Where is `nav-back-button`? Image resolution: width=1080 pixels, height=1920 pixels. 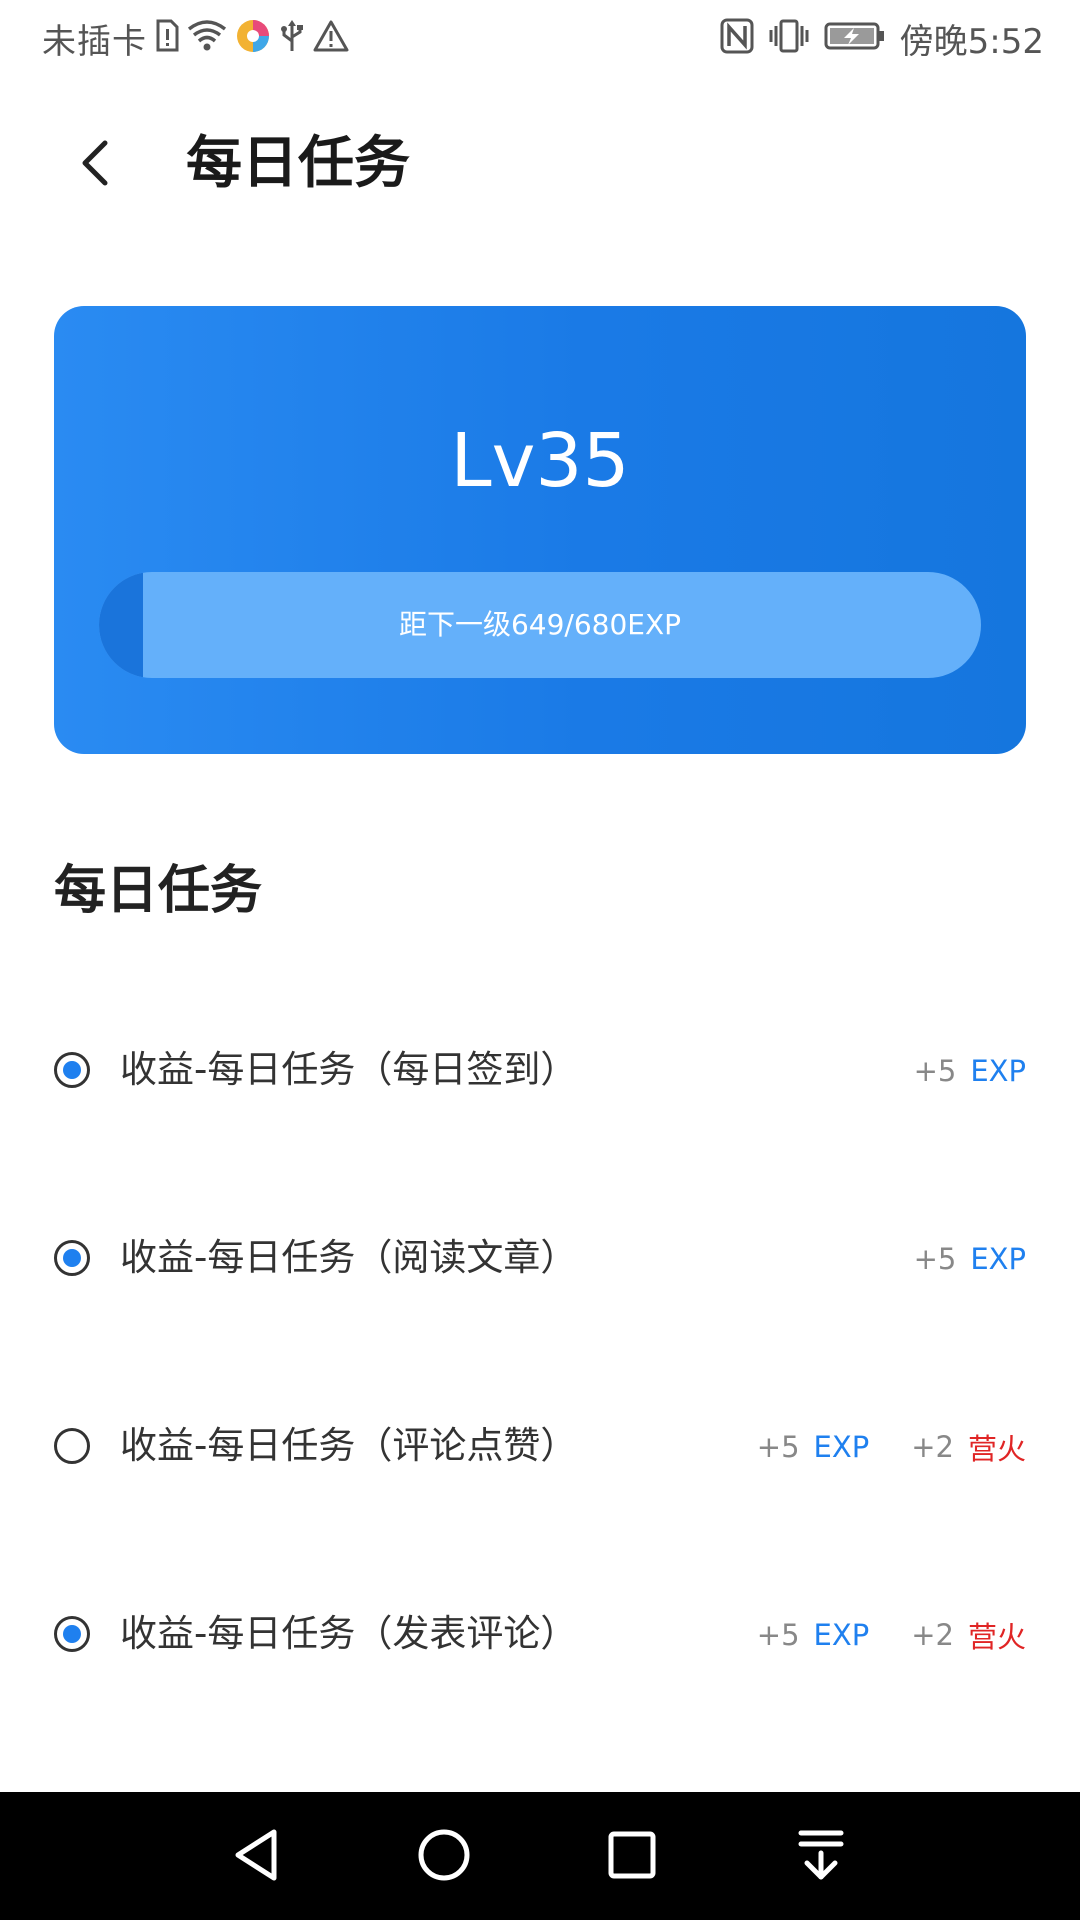
nav-back-button is located at coordinates (256, 1857).